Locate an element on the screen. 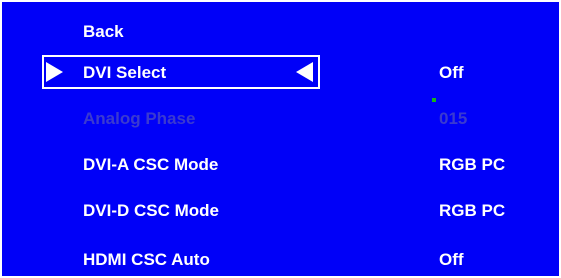 This screenshot has width=561, height=278. menu-item-dvi-a-csc-mode: DVI-A CSC Mode RGB PC is located at coordinates (280, 166).